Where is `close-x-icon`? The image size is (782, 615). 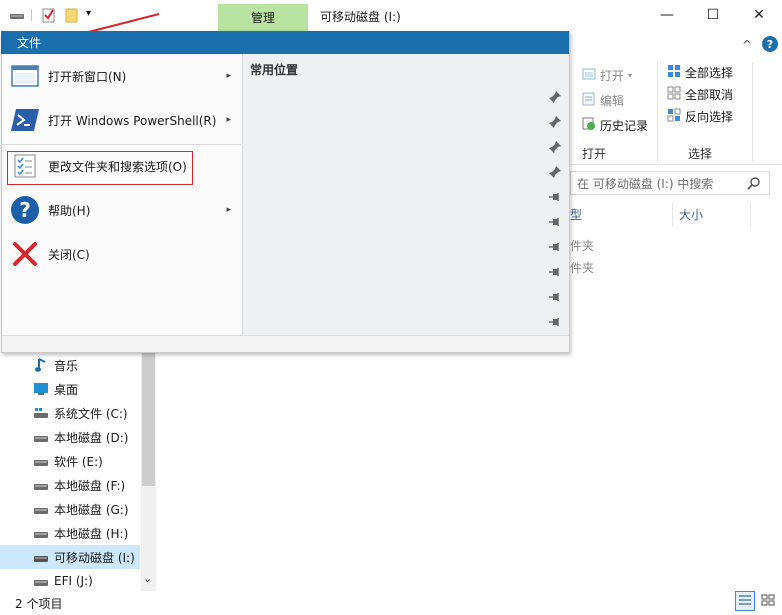 close-x-icon is located at coordinates (25, 254).